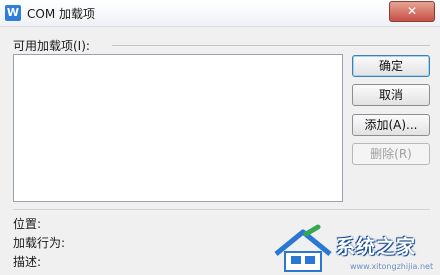 The image size is (440, 275). I want to click on description-label: 描述:, so click(27, 262).